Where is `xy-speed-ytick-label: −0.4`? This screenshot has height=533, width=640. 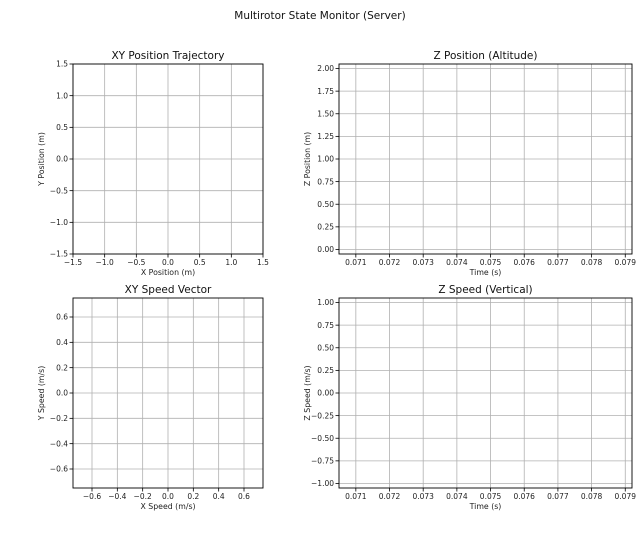 xy-speed-ytick-label: −0.4 is located at coordinates (59, 443).